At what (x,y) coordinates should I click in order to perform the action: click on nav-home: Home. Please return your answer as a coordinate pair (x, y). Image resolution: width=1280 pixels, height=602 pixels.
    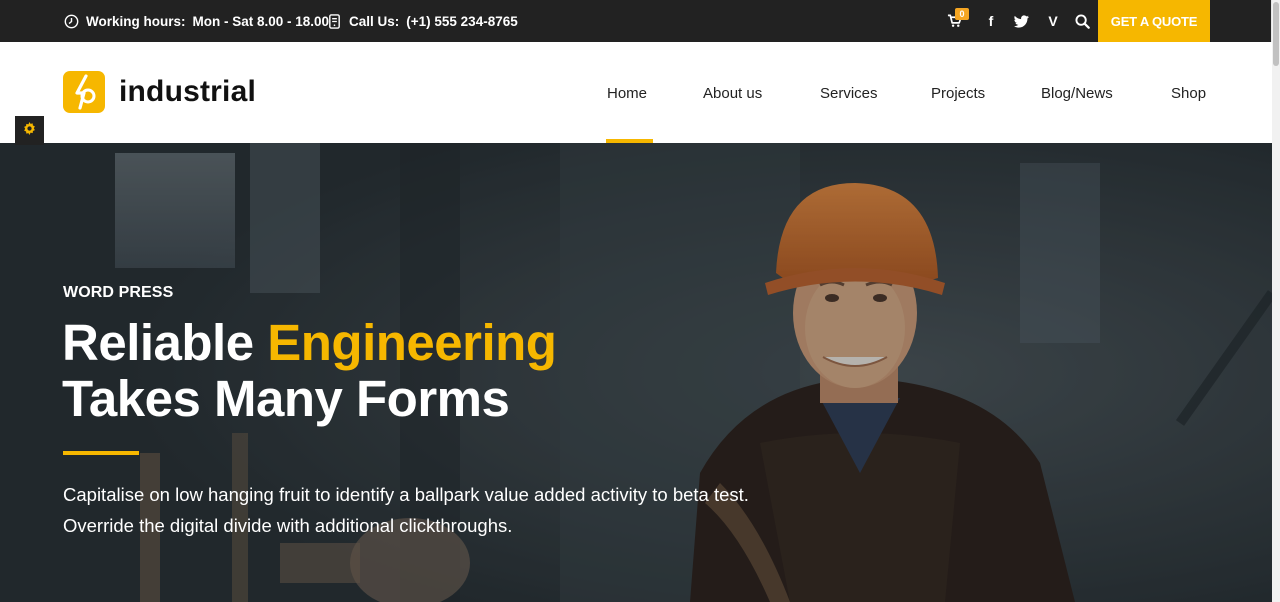
    Looking at the image, I should click on (627, 94).